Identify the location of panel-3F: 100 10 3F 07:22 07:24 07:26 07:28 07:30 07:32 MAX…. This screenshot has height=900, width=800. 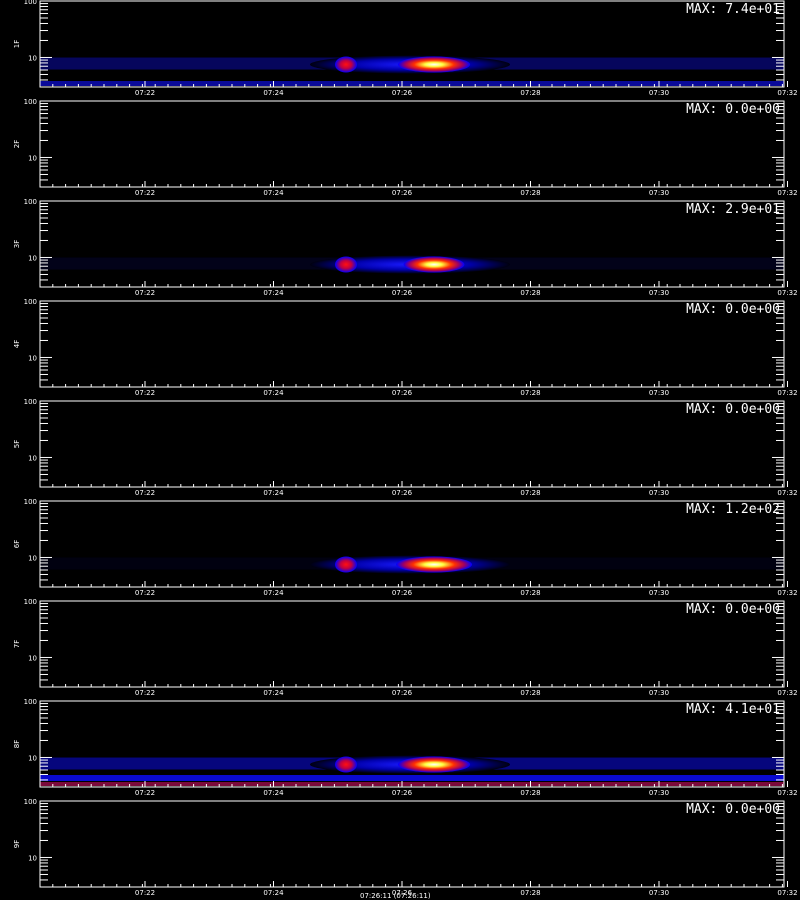
(405, 247).